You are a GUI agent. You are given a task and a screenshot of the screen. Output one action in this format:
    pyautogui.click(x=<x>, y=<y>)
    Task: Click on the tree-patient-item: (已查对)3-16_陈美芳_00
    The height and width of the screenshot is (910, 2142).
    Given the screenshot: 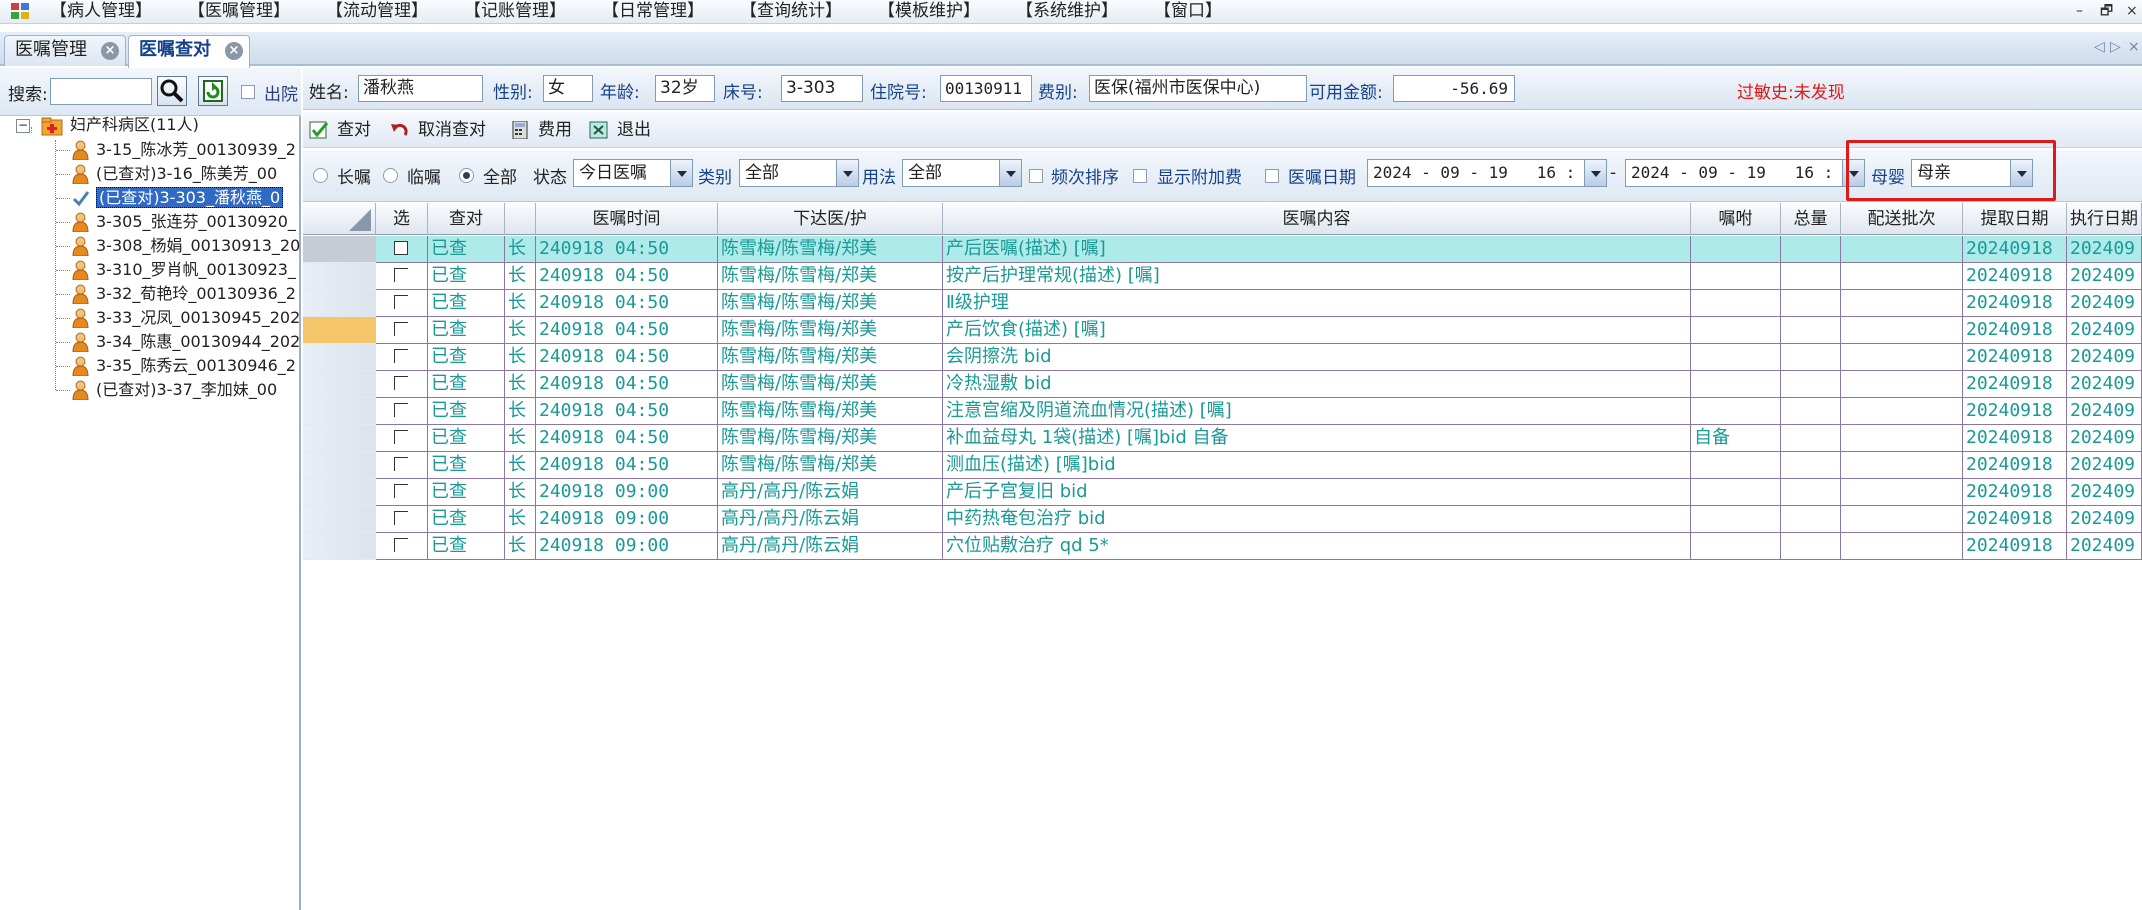 What is the action you would take?
    pyautogui.click(x=186, y=174)
    